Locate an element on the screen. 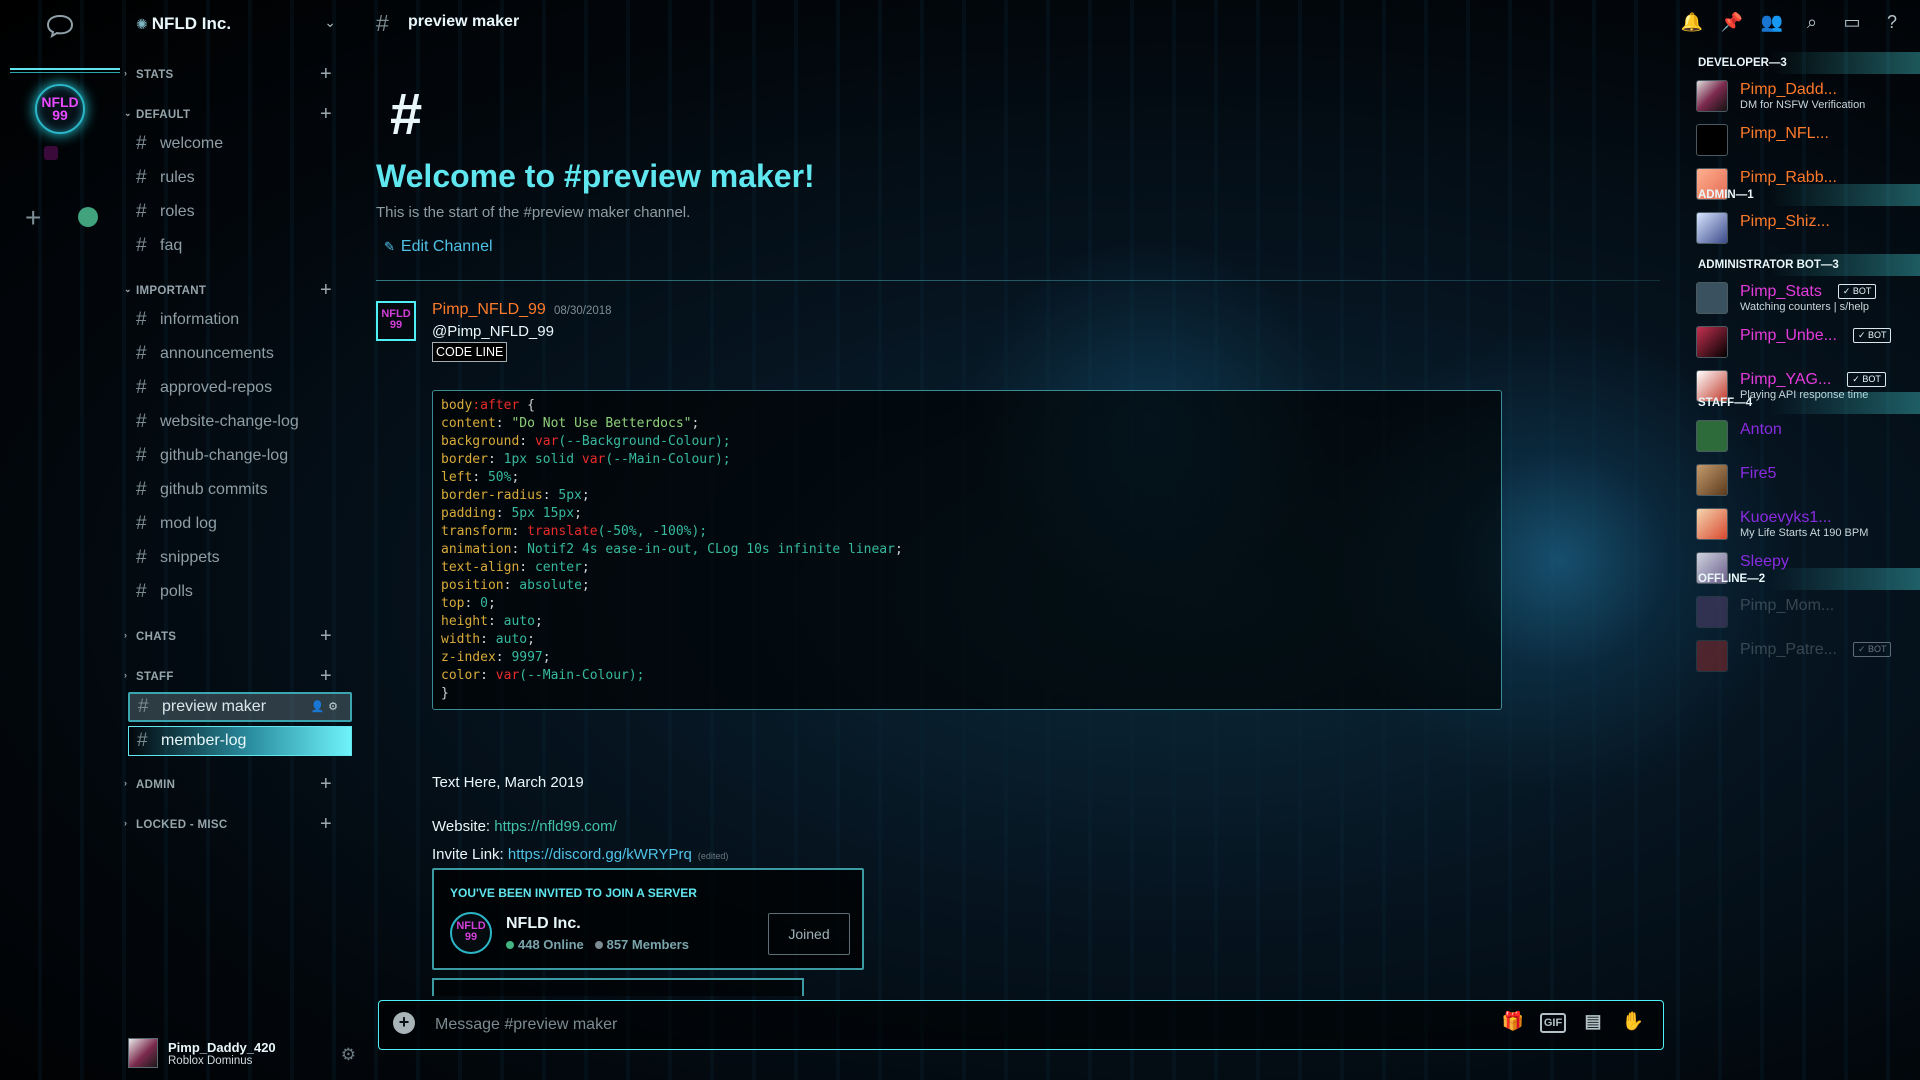  channel-snippets: # snippets is located at coordinates (240, 558).